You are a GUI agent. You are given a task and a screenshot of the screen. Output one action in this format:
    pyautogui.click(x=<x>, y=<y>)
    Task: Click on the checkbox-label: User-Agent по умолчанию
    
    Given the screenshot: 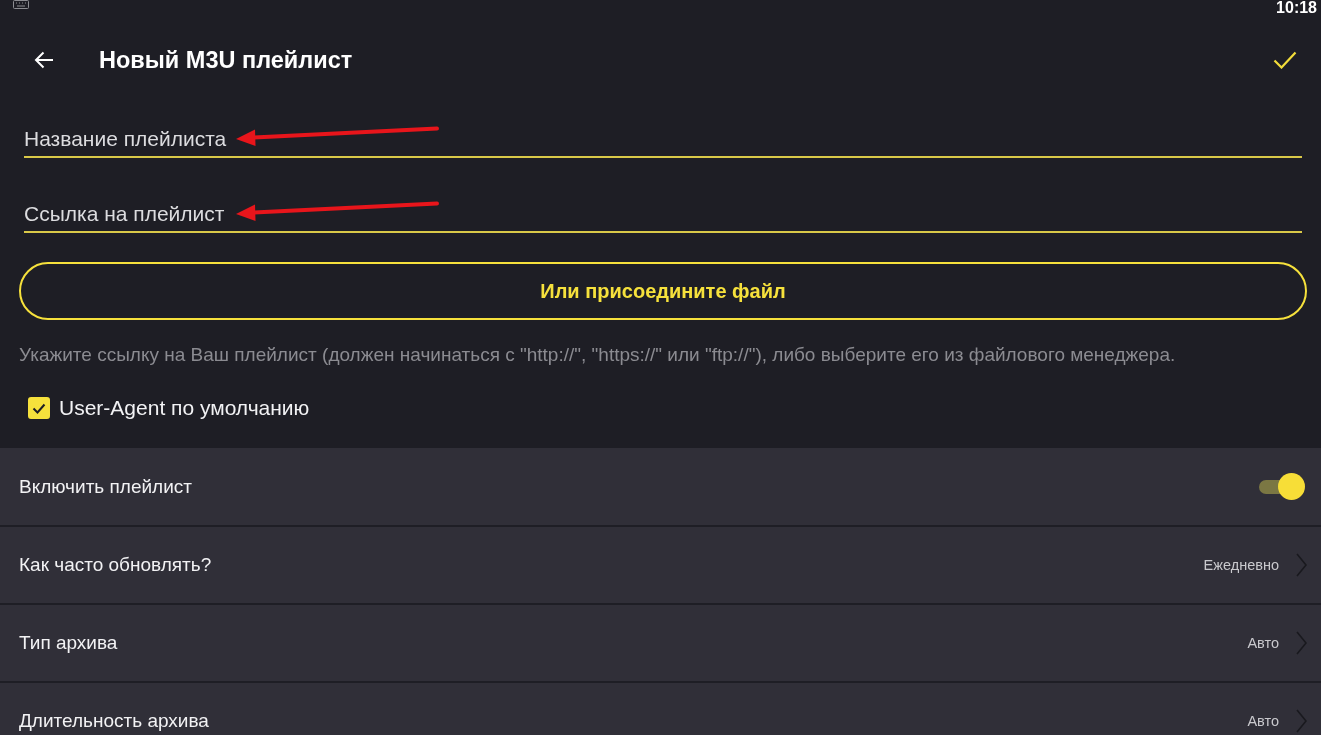 What is the action you would take?
    pyautogui.click(x=184, y=408)
    